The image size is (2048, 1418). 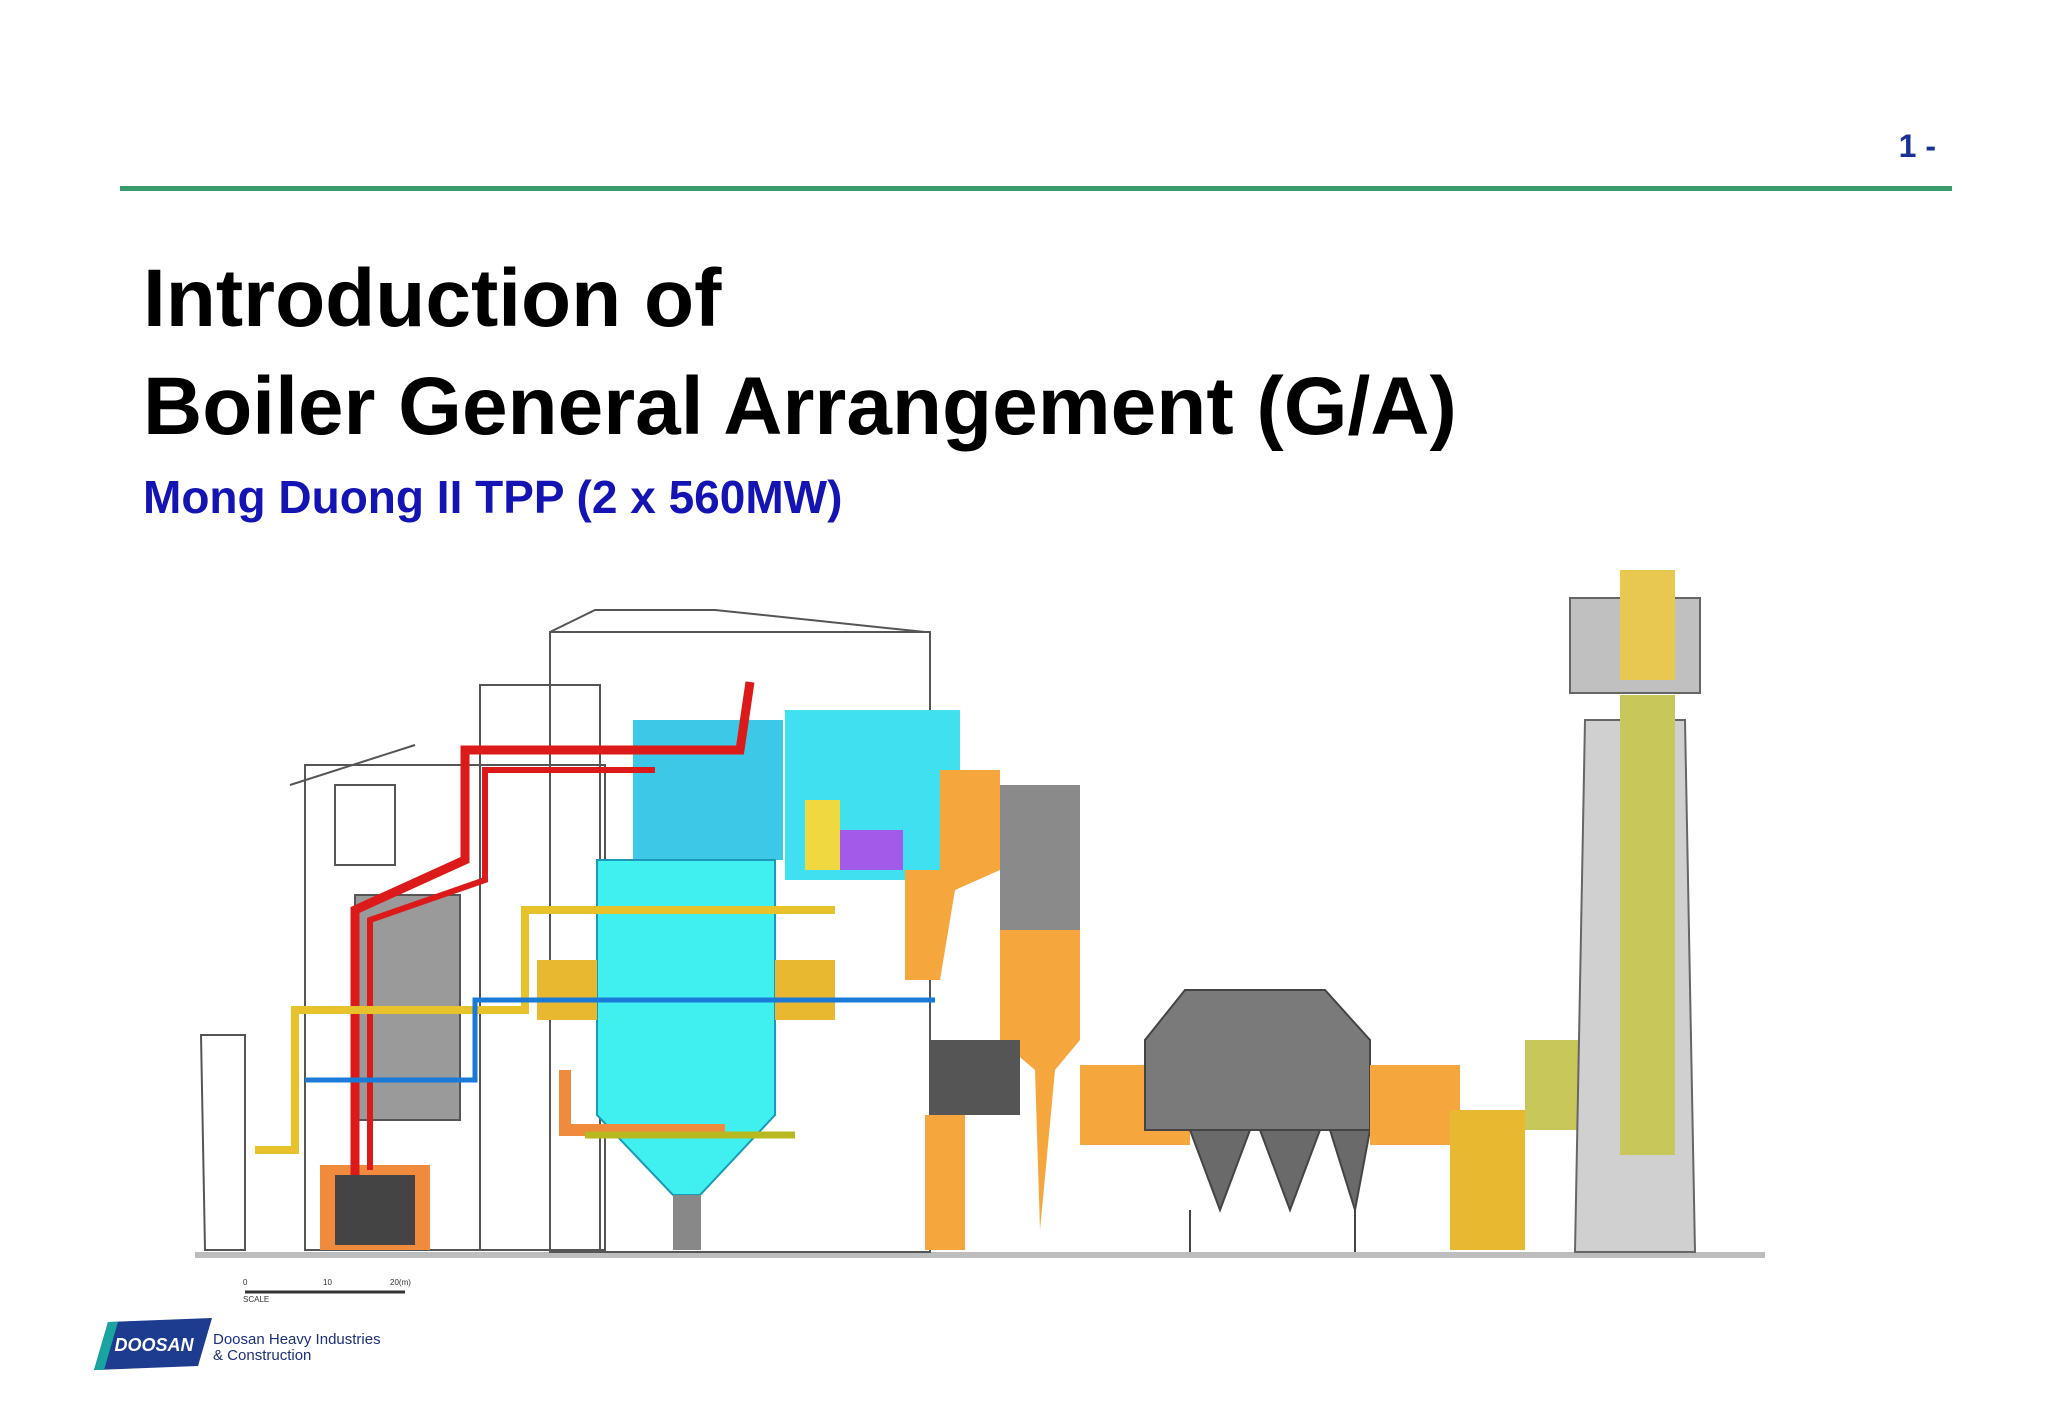 I want to click on company-name: Doosan Heavy Industries & Construction, so click(x=297, y=1348).